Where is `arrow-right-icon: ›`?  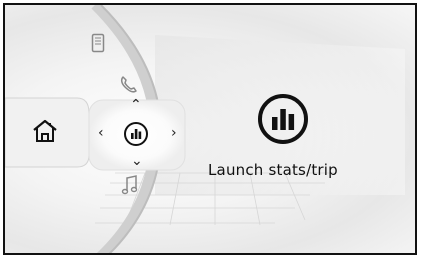
arrow-right-icon: › is located at coordinates (174, 133).